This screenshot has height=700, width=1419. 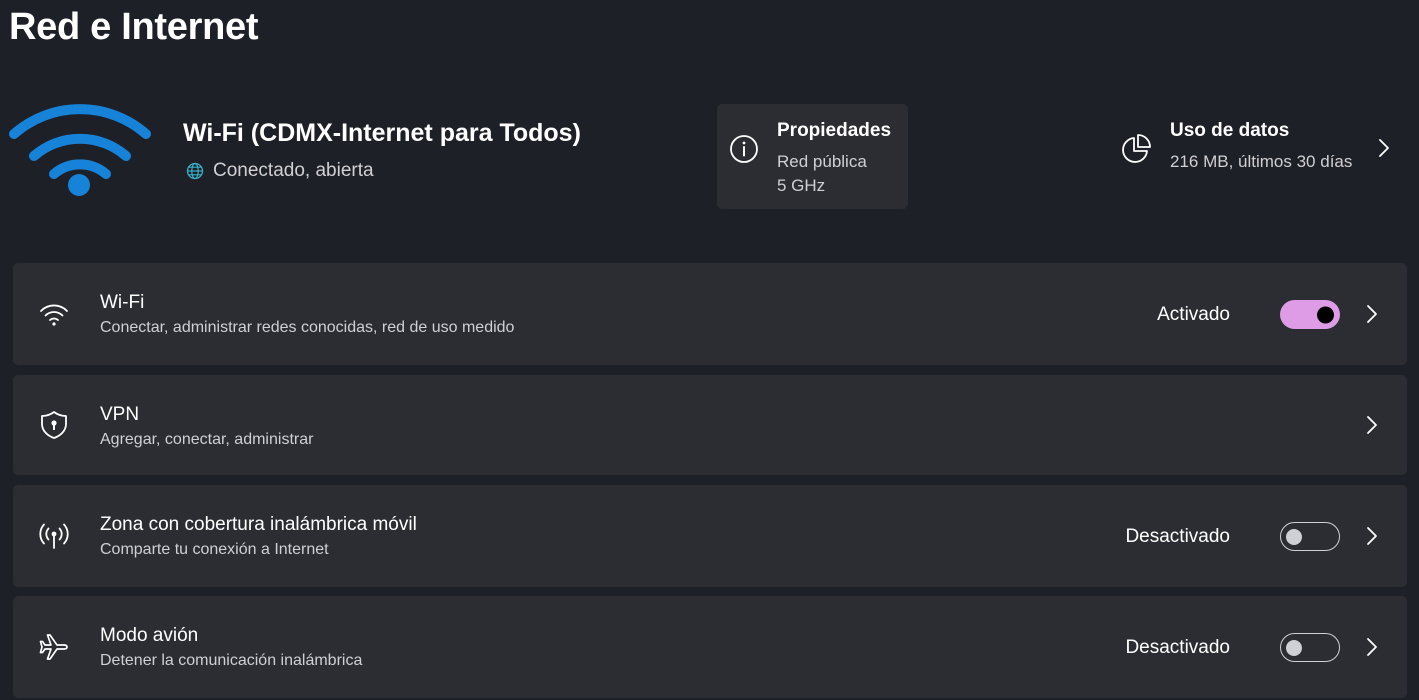 I want to click on data-usage-summary: 216 MB, últimos 30 días, so click(x=1261, y=161).